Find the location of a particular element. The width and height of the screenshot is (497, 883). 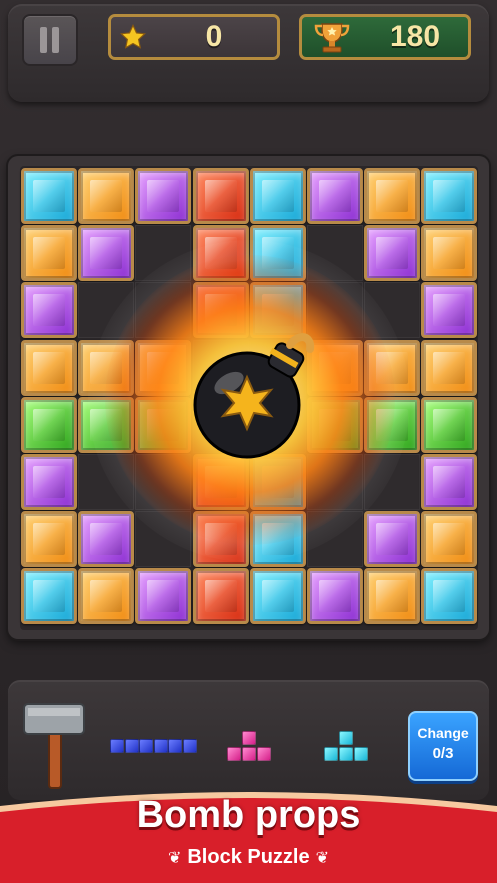

piece-line-blue is located at coordinates (153, 747).